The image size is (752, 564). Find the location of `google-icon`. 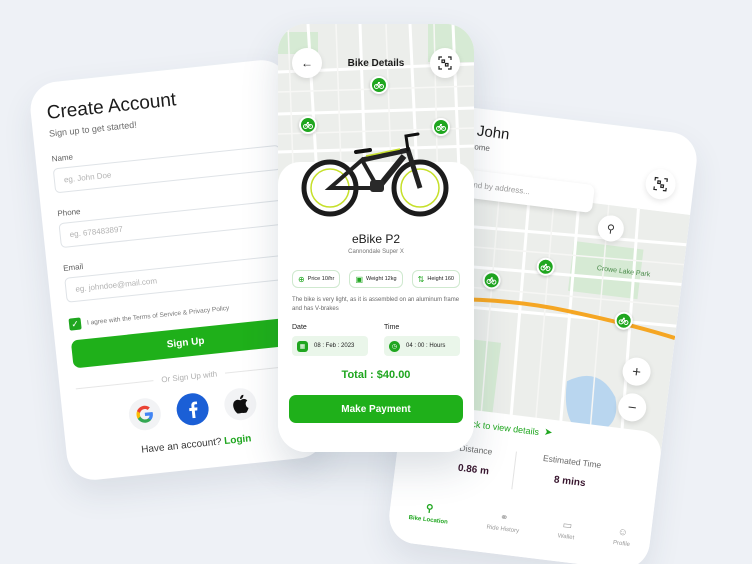

google-icon is located at coordinates (144, 414).